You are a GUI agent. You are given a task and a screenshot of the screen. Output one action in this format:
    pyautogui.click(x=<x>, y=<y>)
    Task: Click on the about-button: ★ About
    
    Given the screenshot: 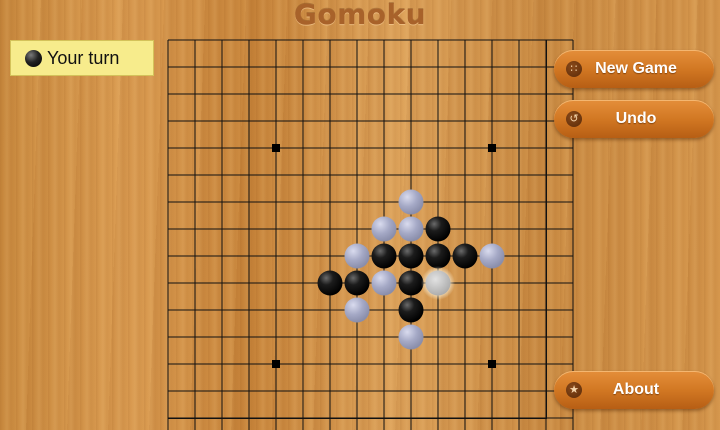 What is the action you would take?
    pyautogui.click(x=634, y=390)
    